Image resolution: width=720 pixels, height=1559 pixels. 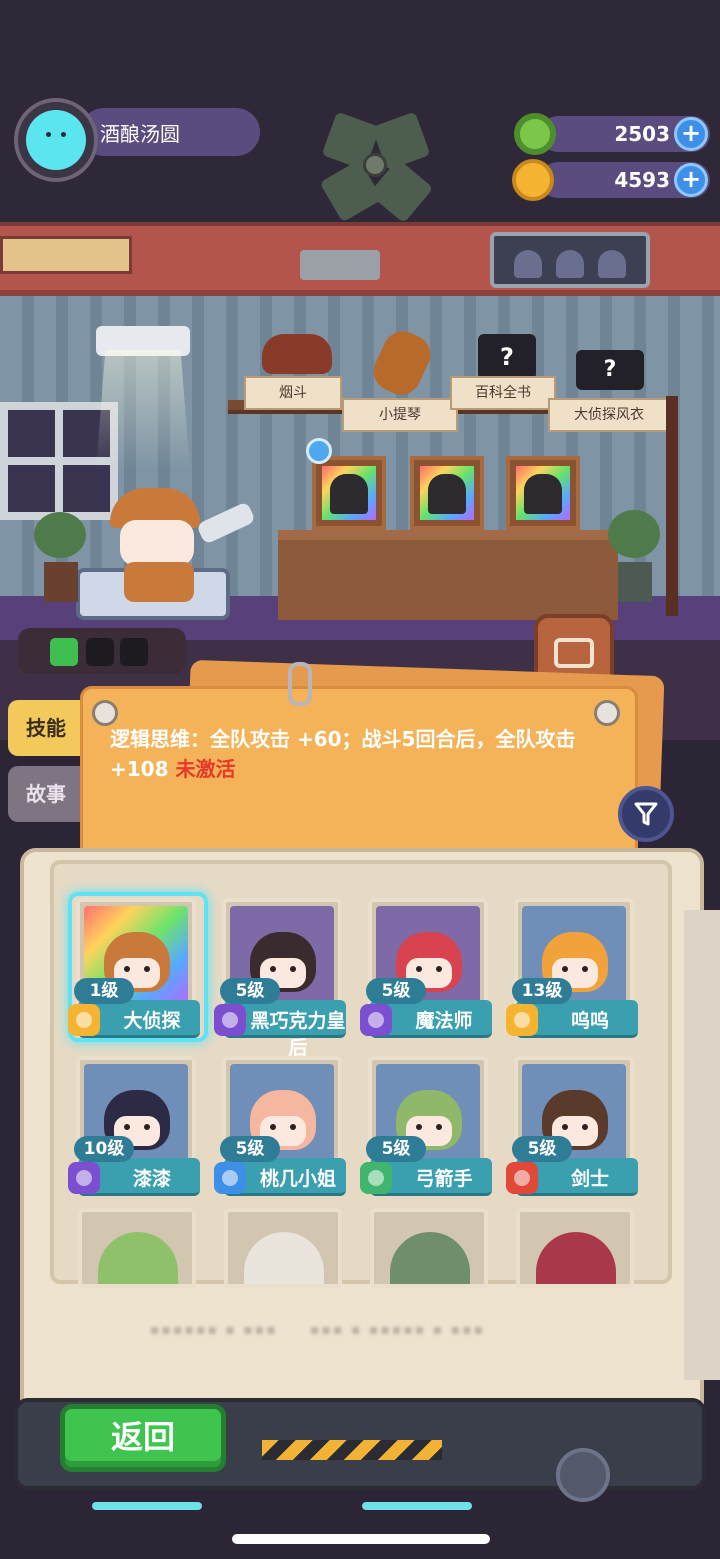 I want to click on character-card: 1级大侦探, so click(x=138, y=967).